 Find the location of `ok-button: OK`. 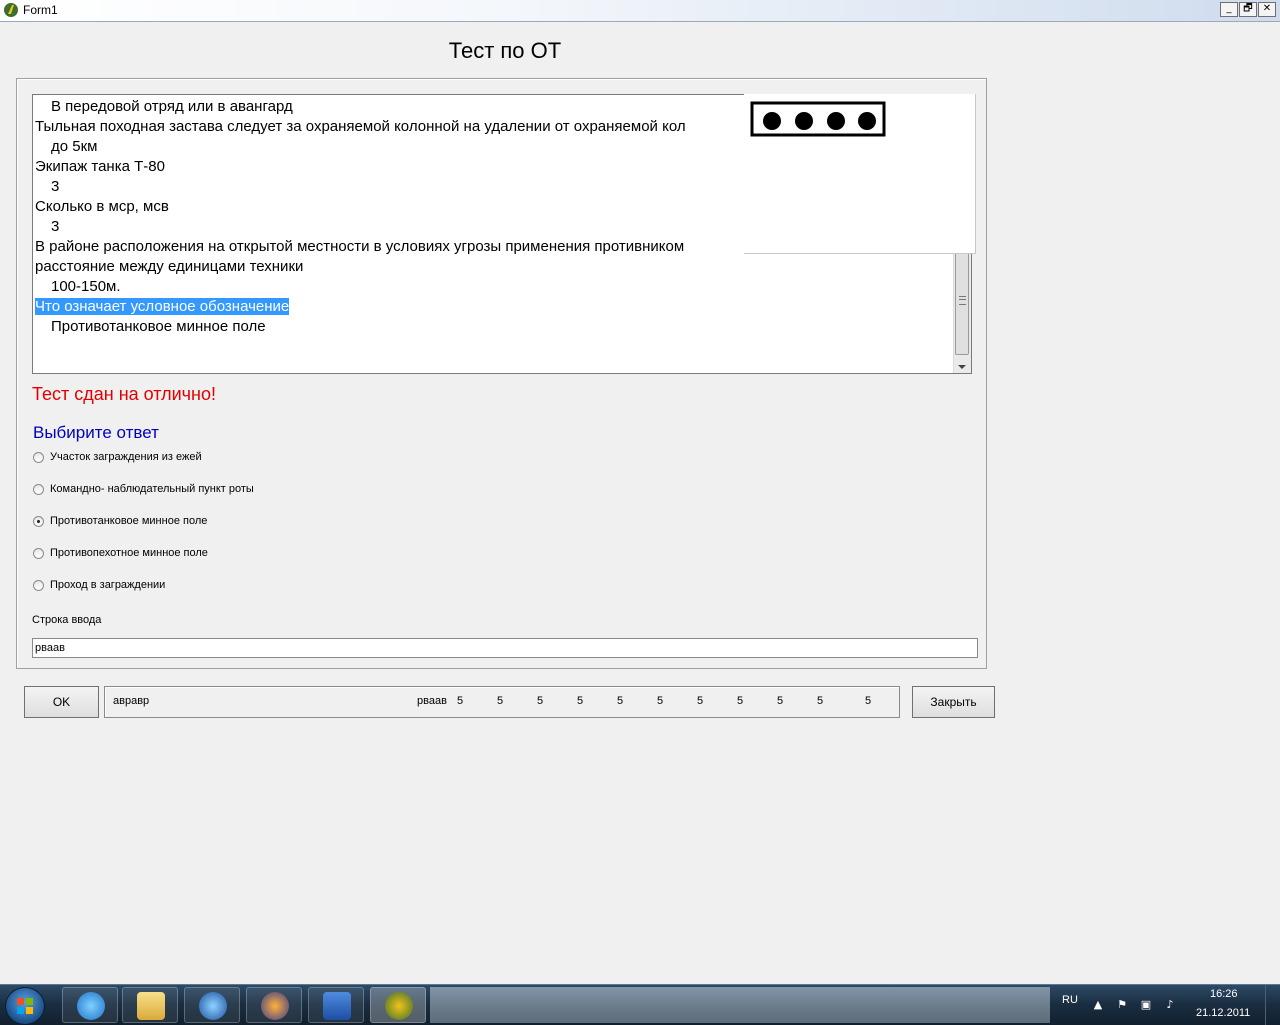

ok-button: OK is located at coordinates (61, 702).